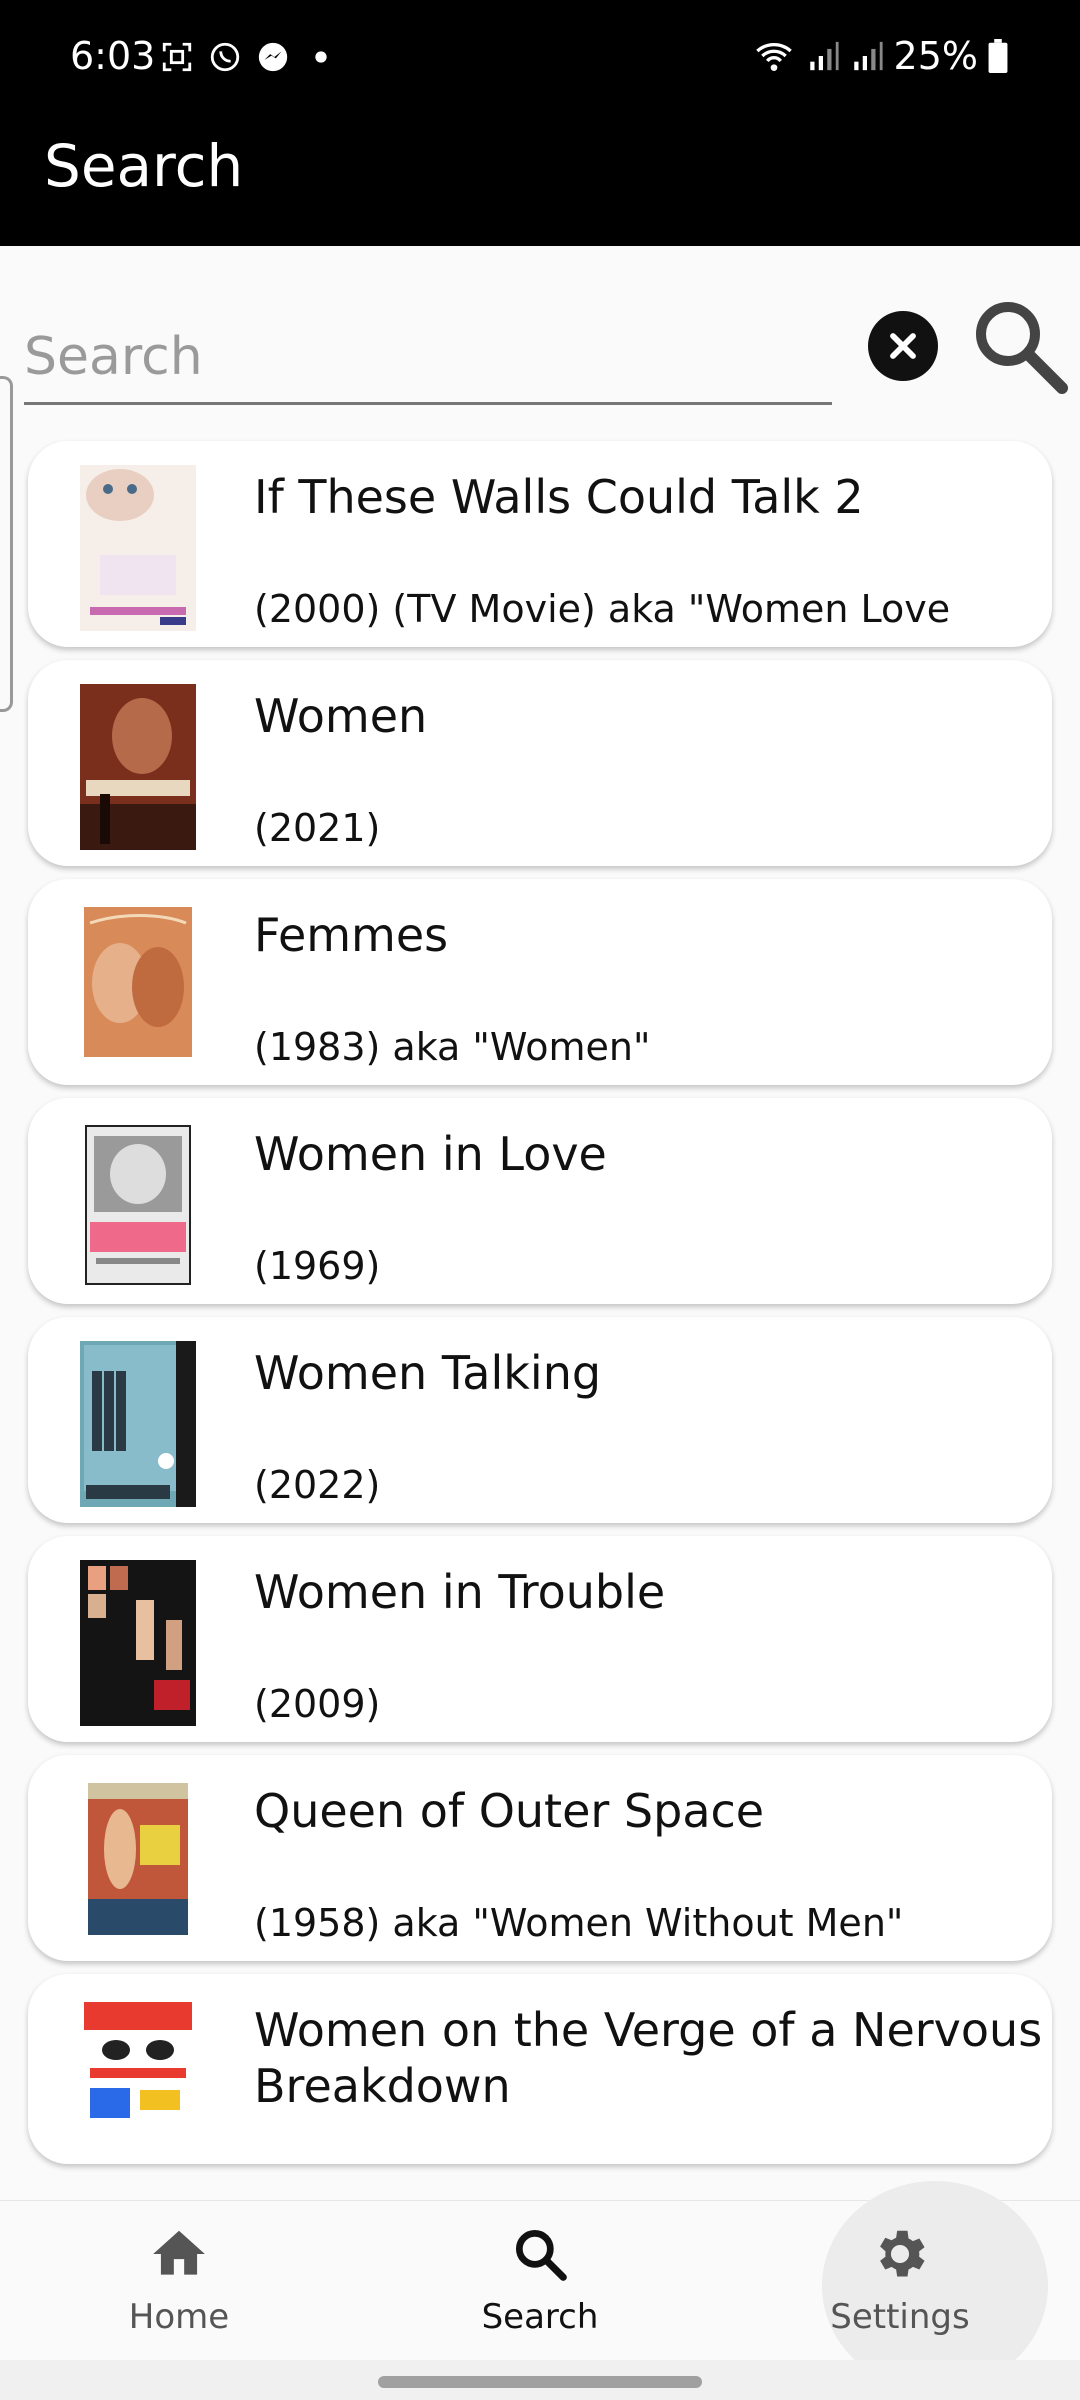  Describe the element at coordinates (430, 1154) in the screenshot. I see `result-title: Women in Love` at that location.